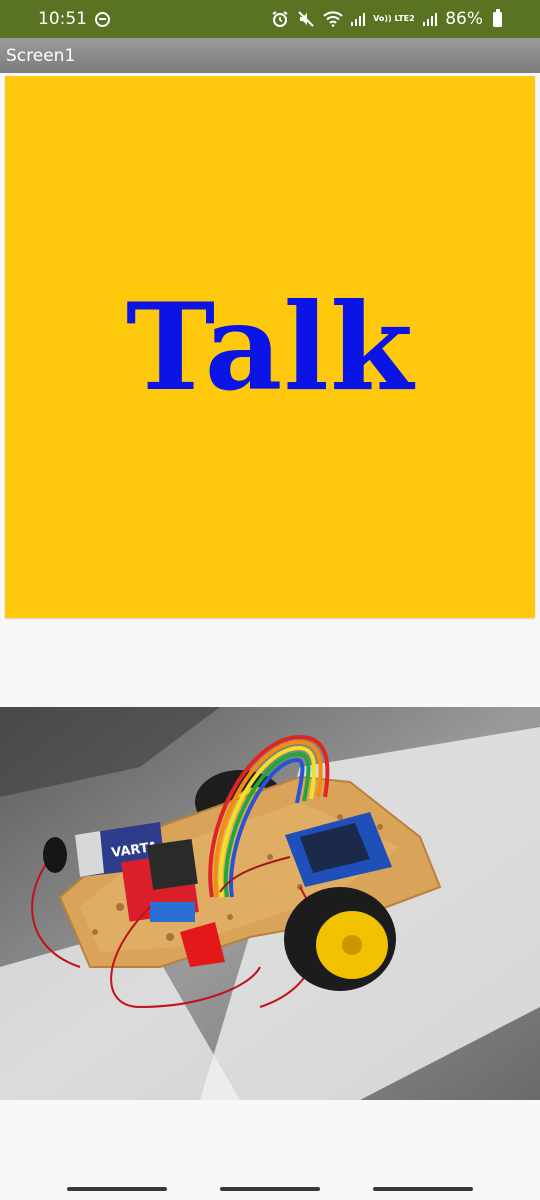  What do you see at coordinates (306, 19) in the screenshot?
I see `mute-icon` at bounding box center [306, 19].